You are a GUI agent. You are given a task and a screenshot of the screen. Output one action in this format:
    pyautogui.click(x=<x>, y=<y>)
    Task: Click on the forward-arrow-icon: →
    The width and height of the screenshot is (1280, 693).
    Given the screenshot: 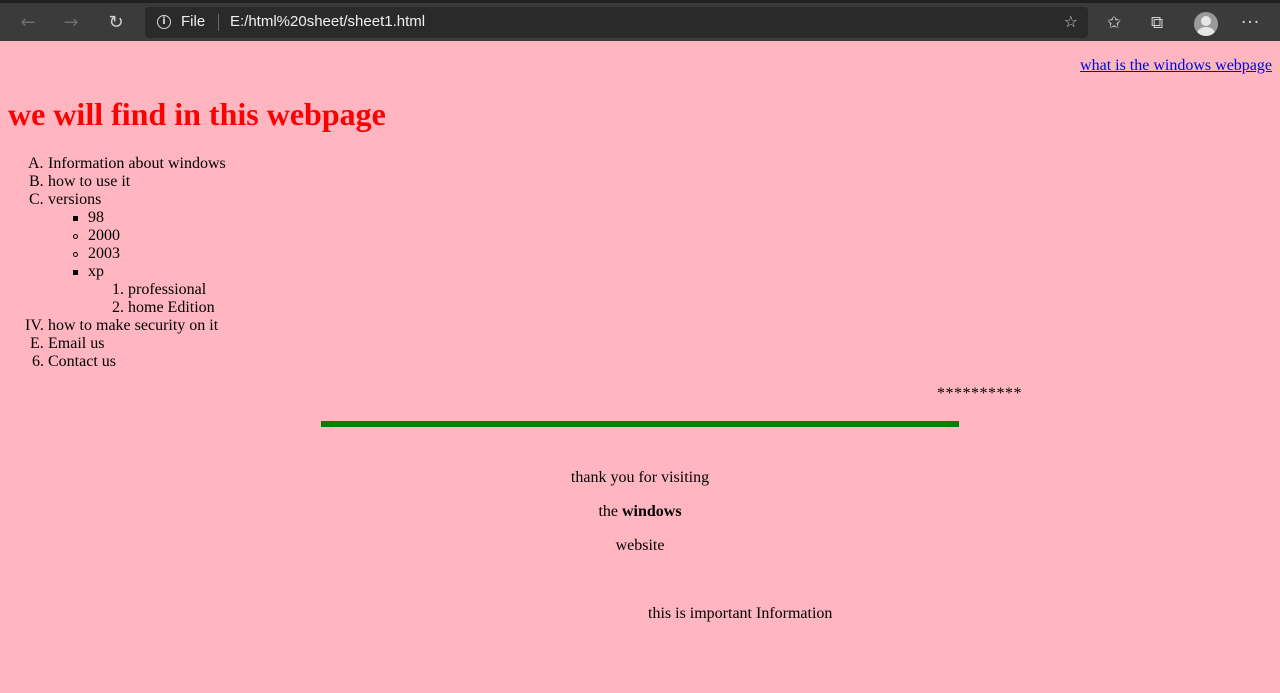 What is the action you would take?
    pyautogui.click(x=71, y=22)
    